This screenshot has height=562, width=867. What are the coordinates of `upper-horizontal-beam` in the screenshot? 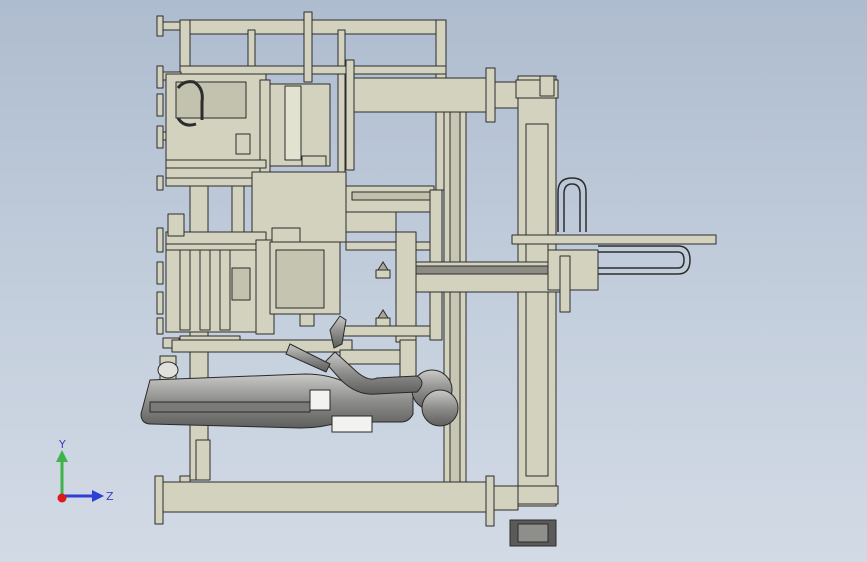 It's located at (432, 95).